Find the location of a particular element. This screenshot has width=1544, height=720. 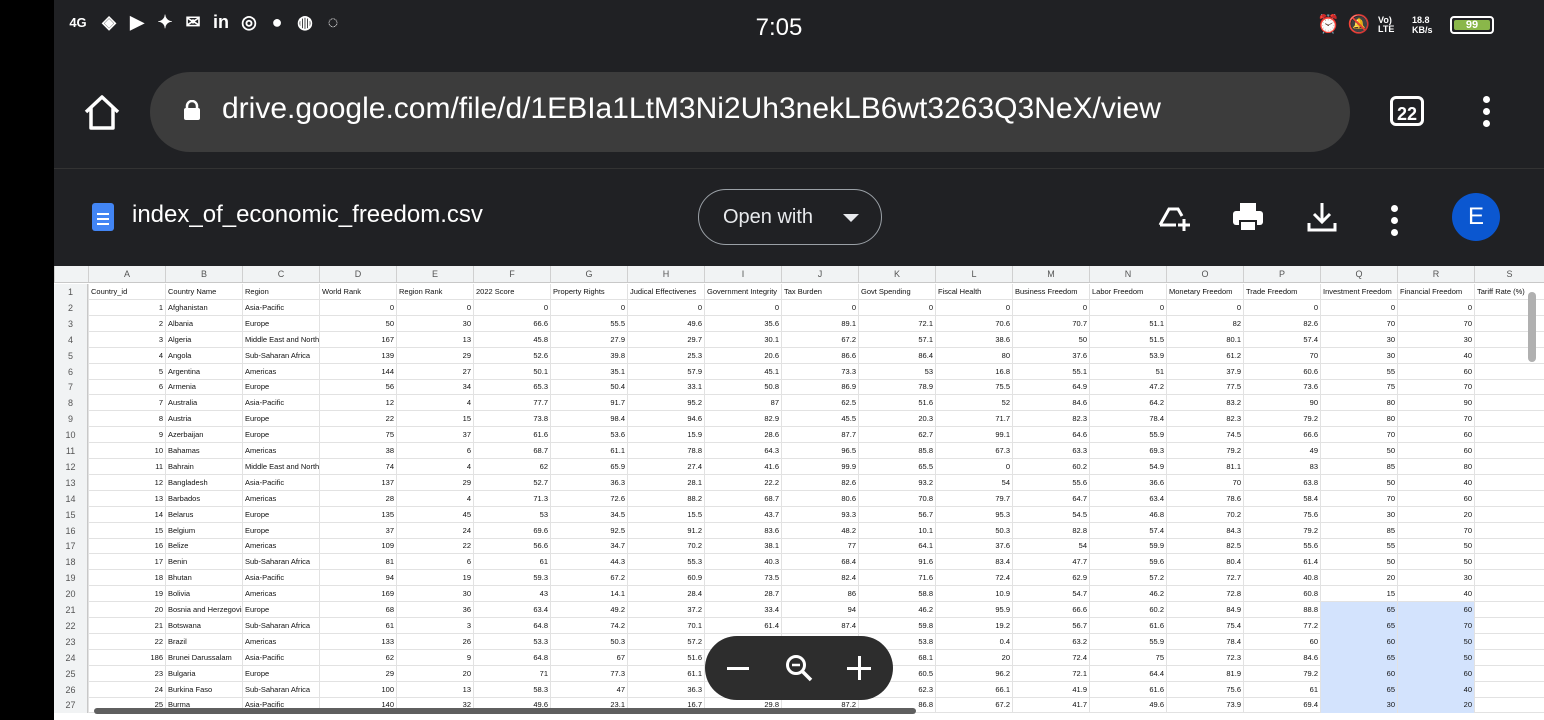

table-cell: 57.4 is located at coordinates (1127, 530).